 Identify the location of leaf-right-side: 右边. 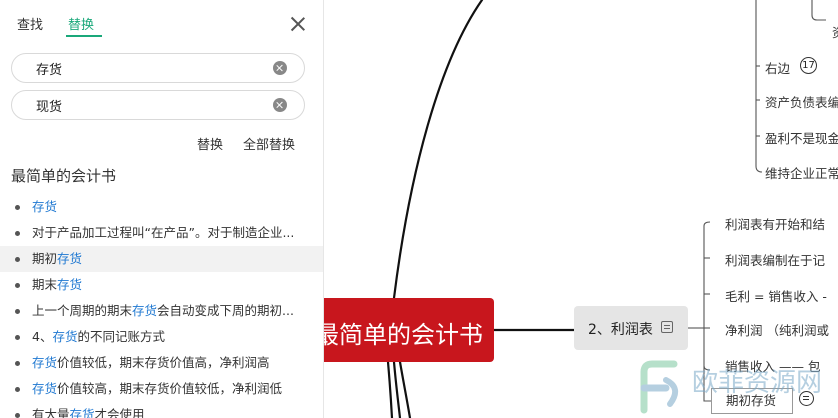
(777, 67).